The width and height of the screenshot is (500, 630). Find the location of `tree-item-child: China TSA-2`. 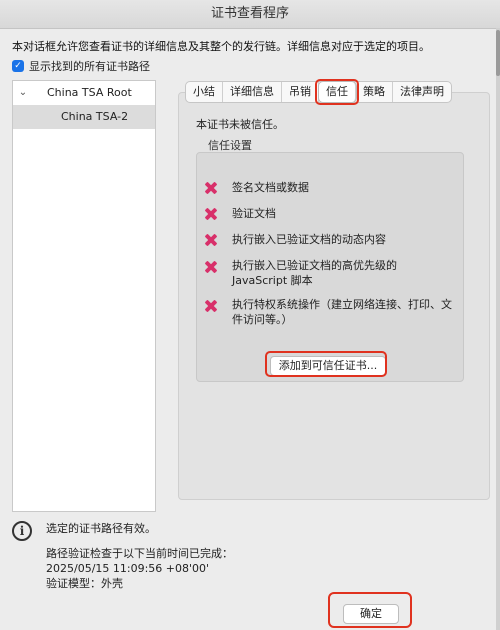

tree-item-child: China TSA-2 is located at coordinates (84, 117).